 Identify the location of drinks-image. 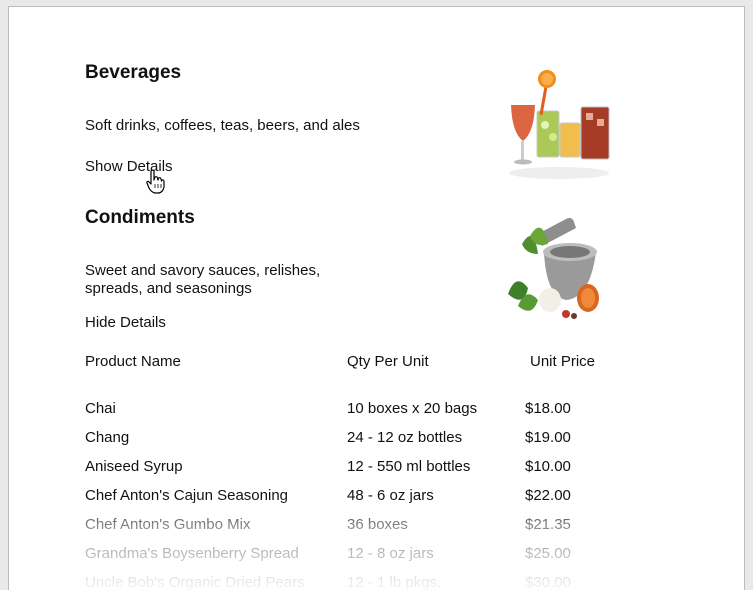
(559, 124).